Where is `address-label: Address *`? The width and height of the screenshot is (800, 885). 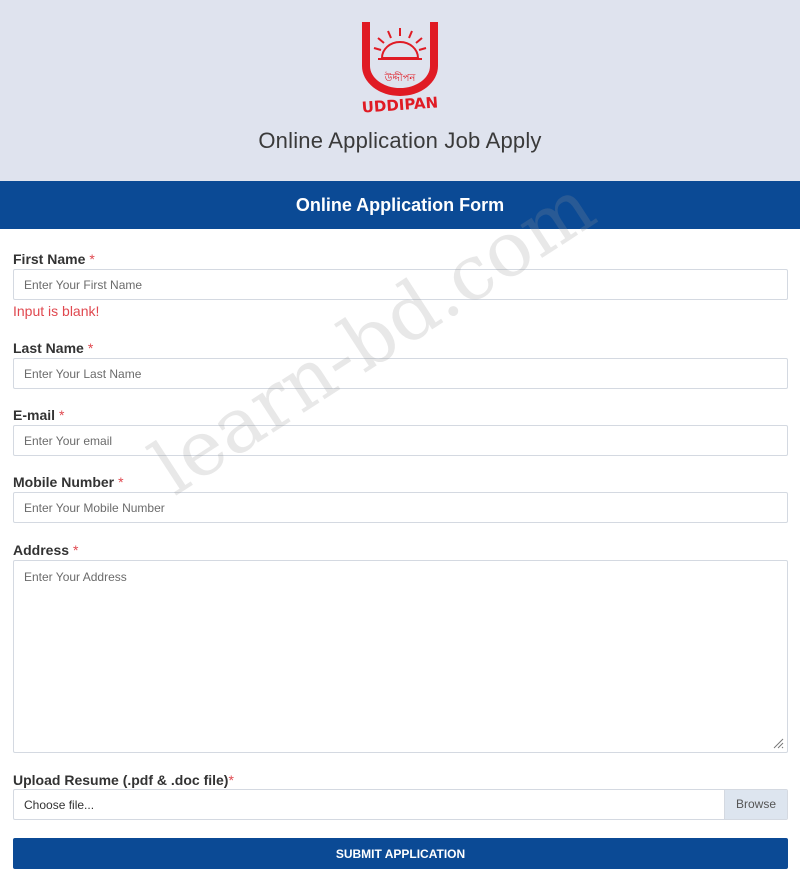
address-label: Address * is located at coordinates (45, 550).